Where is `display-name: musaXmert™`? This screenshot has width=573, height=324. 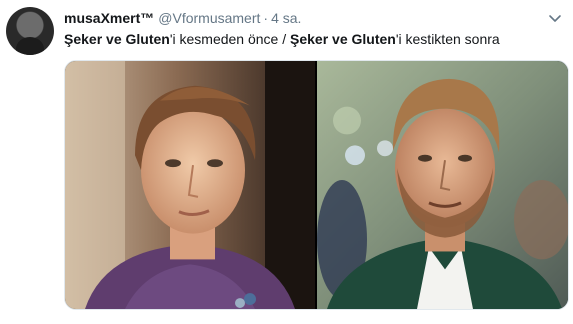
display-name: musaXmert™ is located at coordinates (109, 18).